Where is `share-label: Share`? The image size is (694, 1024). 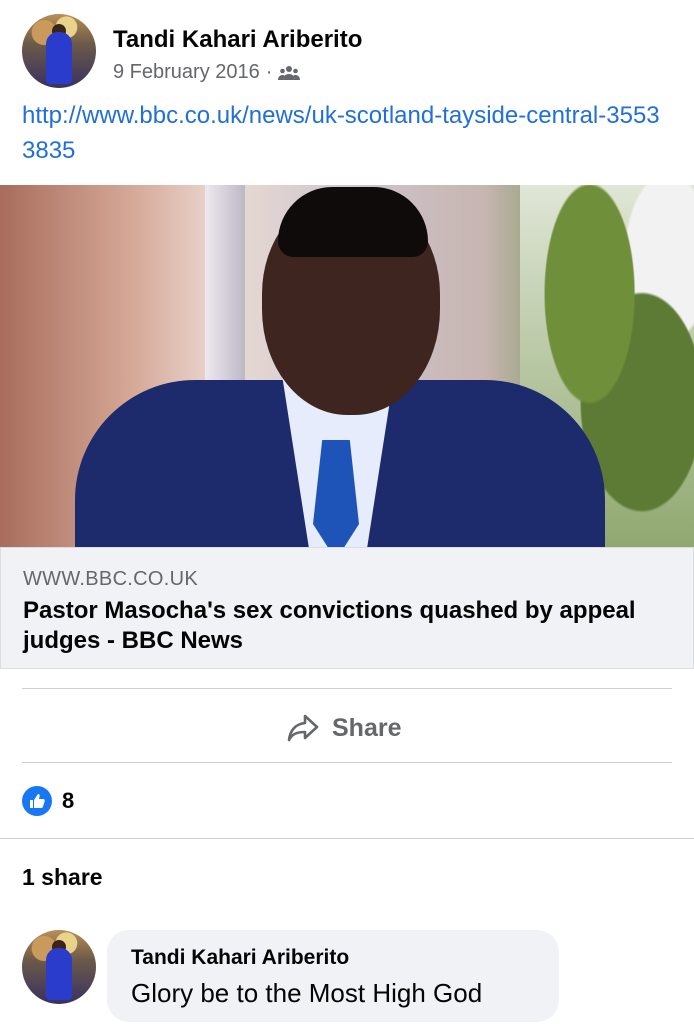
share-label: Share is located at coordinates (367, 727).